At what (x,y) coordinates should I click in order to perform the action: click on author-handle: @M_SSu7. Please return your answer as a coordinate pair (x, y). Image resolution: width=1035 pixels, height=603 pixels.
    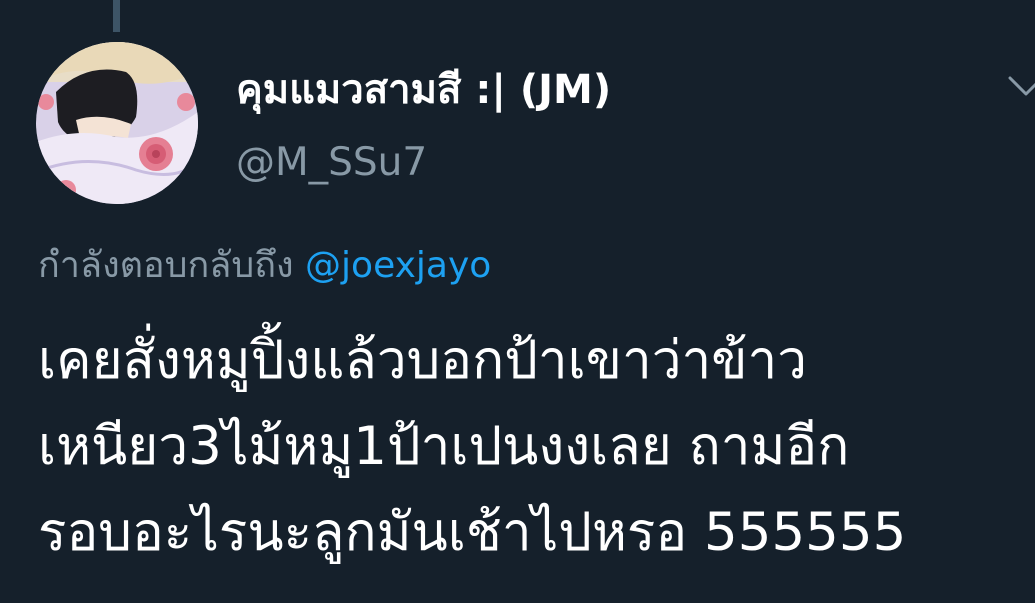
    Looking at the image, I should click on (331, 163).